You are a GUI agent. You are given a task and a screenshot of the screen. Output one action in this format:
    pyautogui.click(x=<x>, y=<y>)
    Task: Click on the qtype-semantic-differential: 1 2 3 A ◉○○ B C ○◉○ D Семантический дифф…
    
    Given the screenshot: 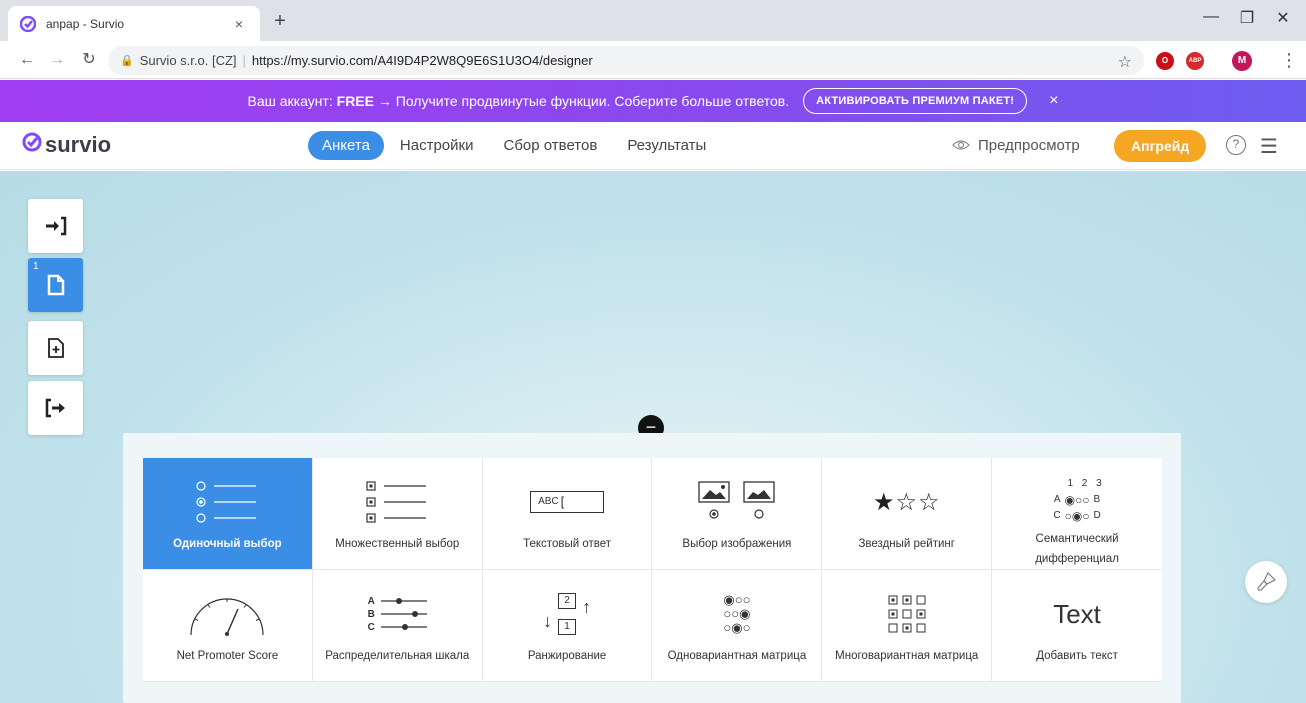 What is the action you would take?
    pyautogui.click(x=1077, y=514)
    